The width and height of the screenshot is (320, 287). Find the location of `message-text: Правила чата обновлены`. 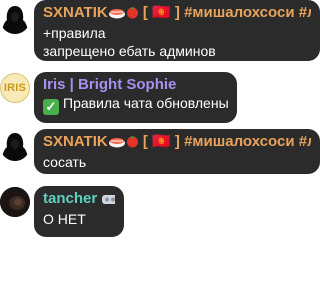

message-text: Правила чата обновлены is located at coordinates (146, 103).